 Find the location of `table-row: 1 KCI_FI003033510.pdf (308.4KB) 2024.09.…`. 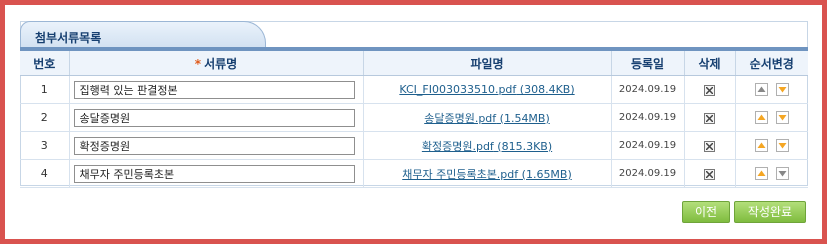

table-row: 1 KCI_FI003033510.pdf (308.4KB) 2024.09.… is located at coordinates (414, 89).